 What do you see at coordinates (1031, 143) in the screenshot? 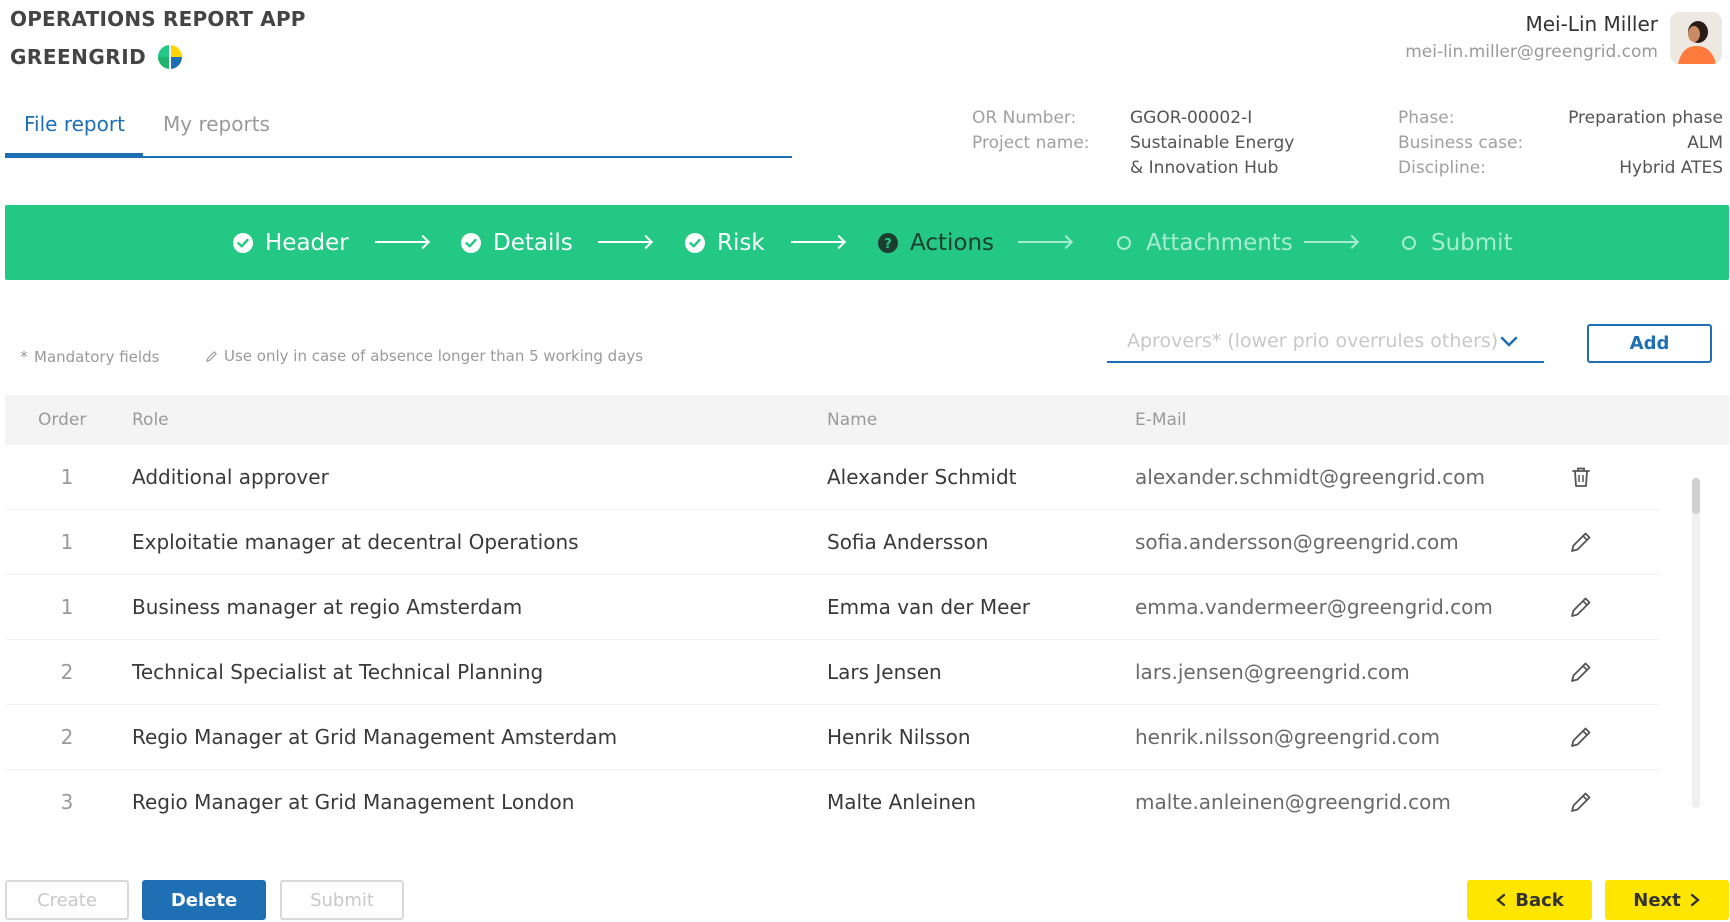
I see `project-name-label: Project name:` at bounding box center [1031, 143].